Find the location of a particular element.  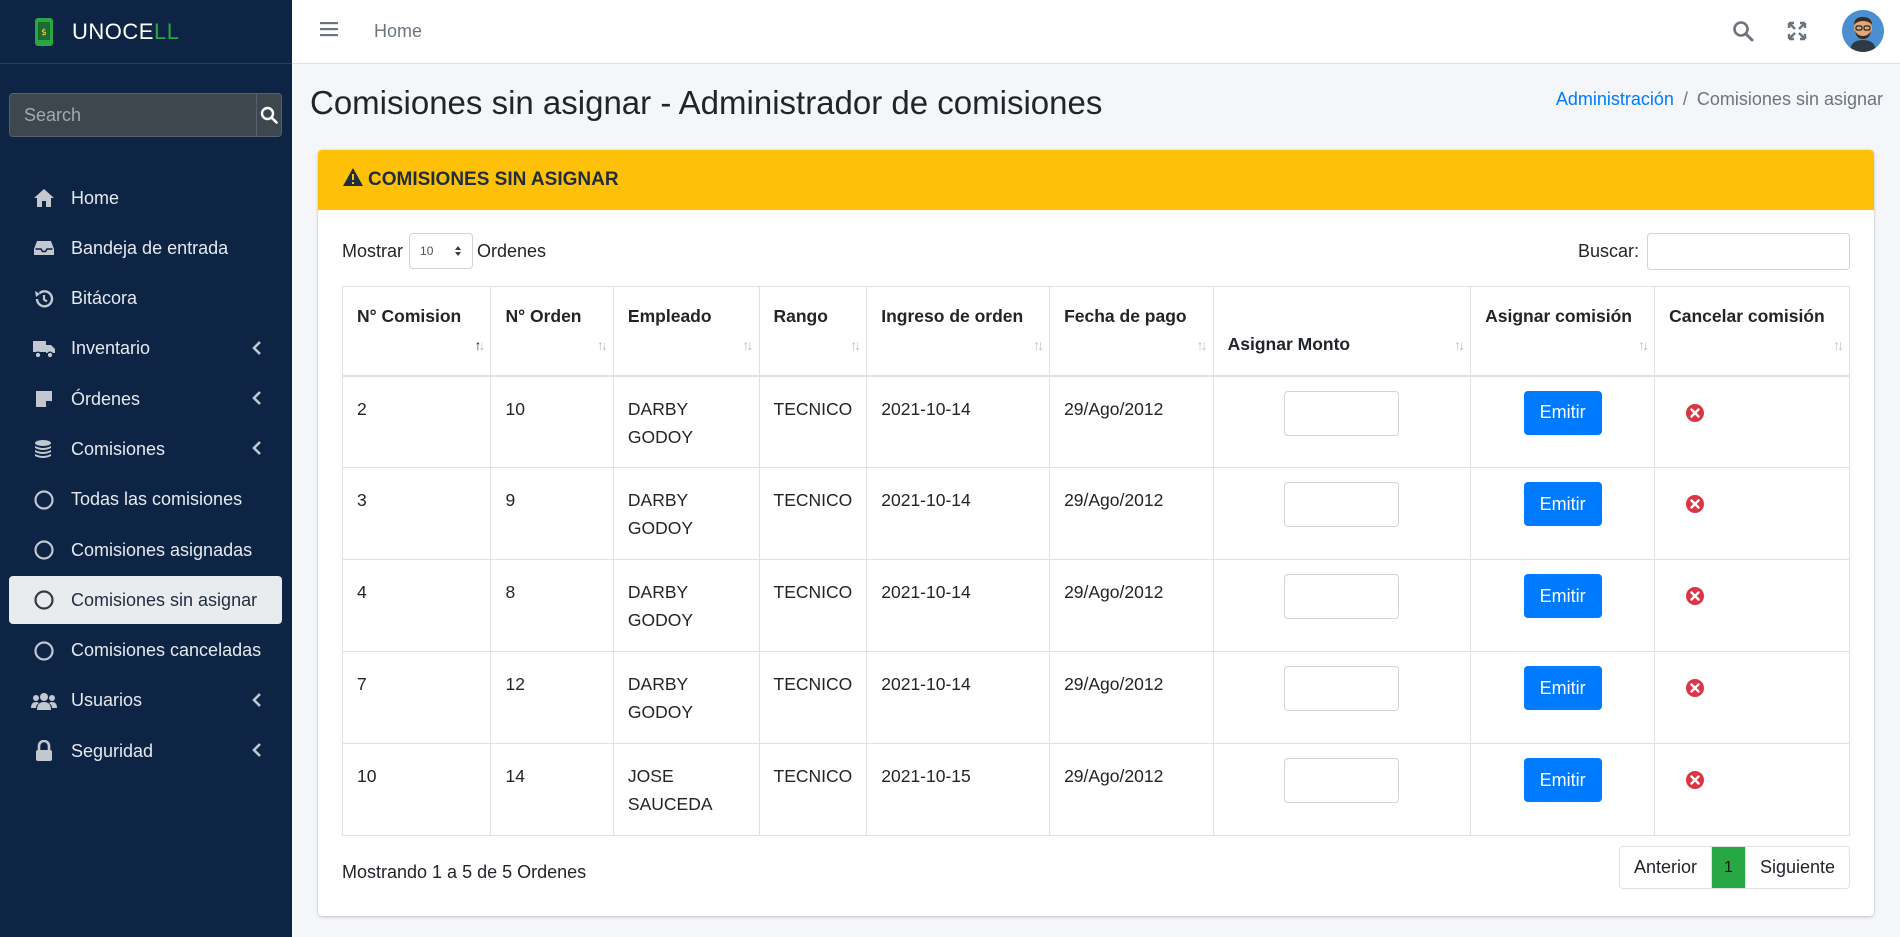

table-info: Mostrando 1 a 5 de 5 Ordenes is located at coordinates (464, 872).